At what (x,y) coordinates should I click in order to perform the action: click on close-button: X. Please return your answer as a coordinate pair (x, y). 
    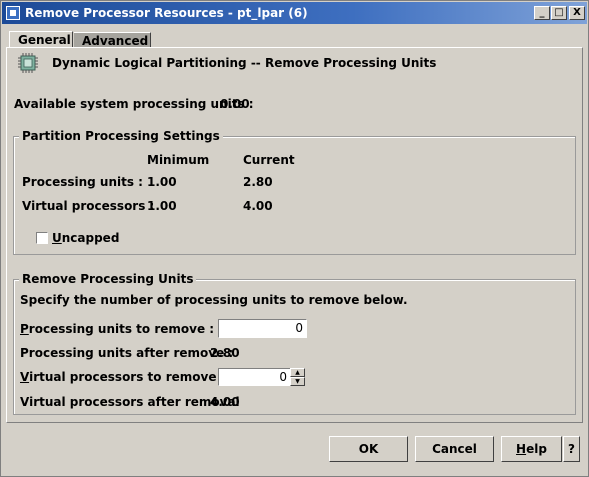
    Looking at the image, I should click on (577, 13).